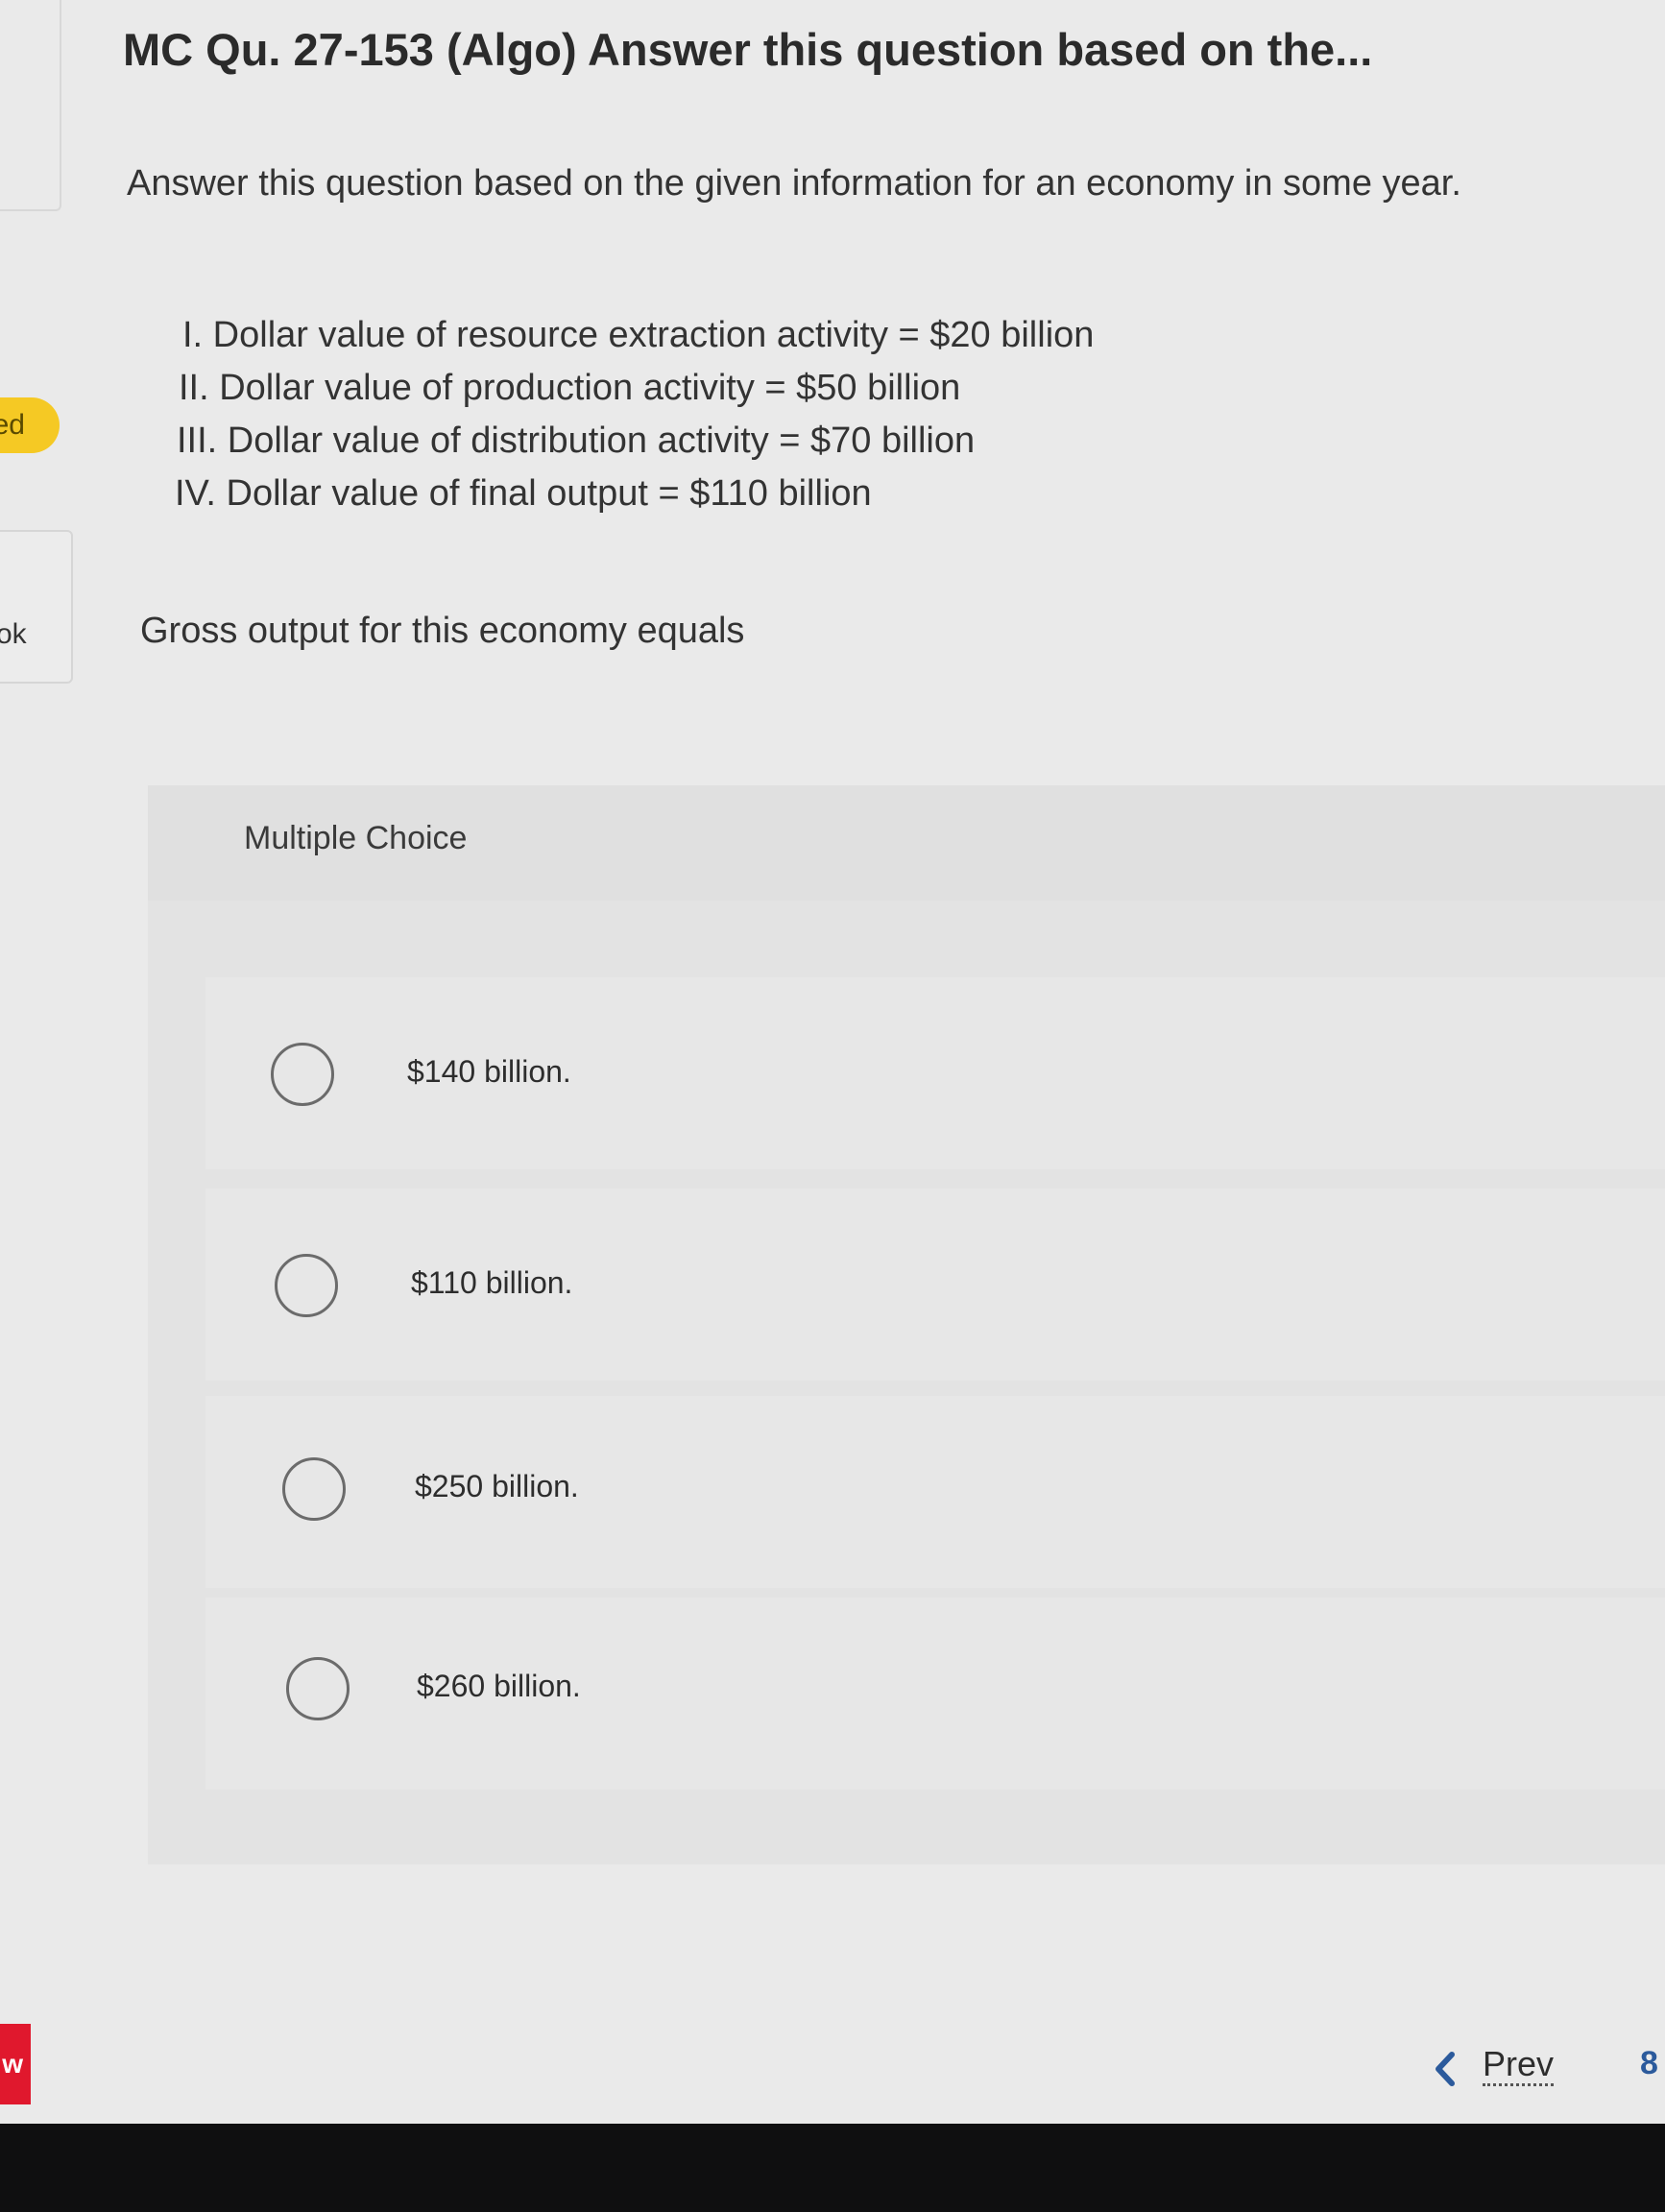  What do you see at coordinates (36, 607) in the screenshot?
I see `sidebar-item: ok` at bounding box center [36, 607].